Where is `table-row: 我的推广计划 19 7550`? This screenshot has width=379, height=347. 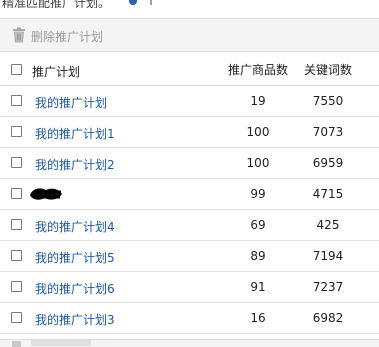
table-row: 我的推广计划 19 7550 is located at coordinates (189, 101).